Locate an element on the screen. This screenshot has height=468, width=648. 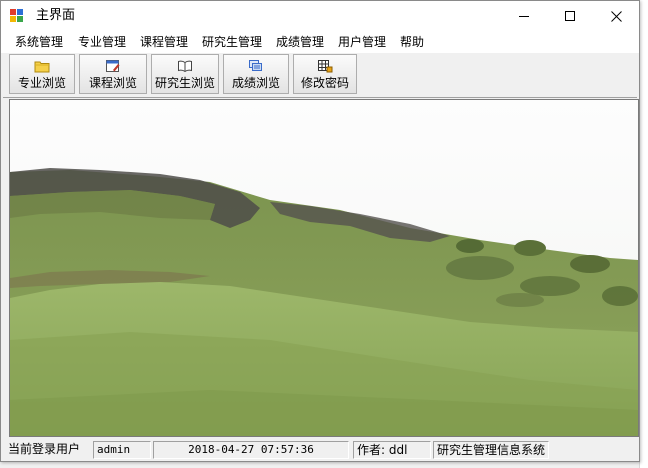
button-label: 课程浏览 is located at coordinates (112, 83).